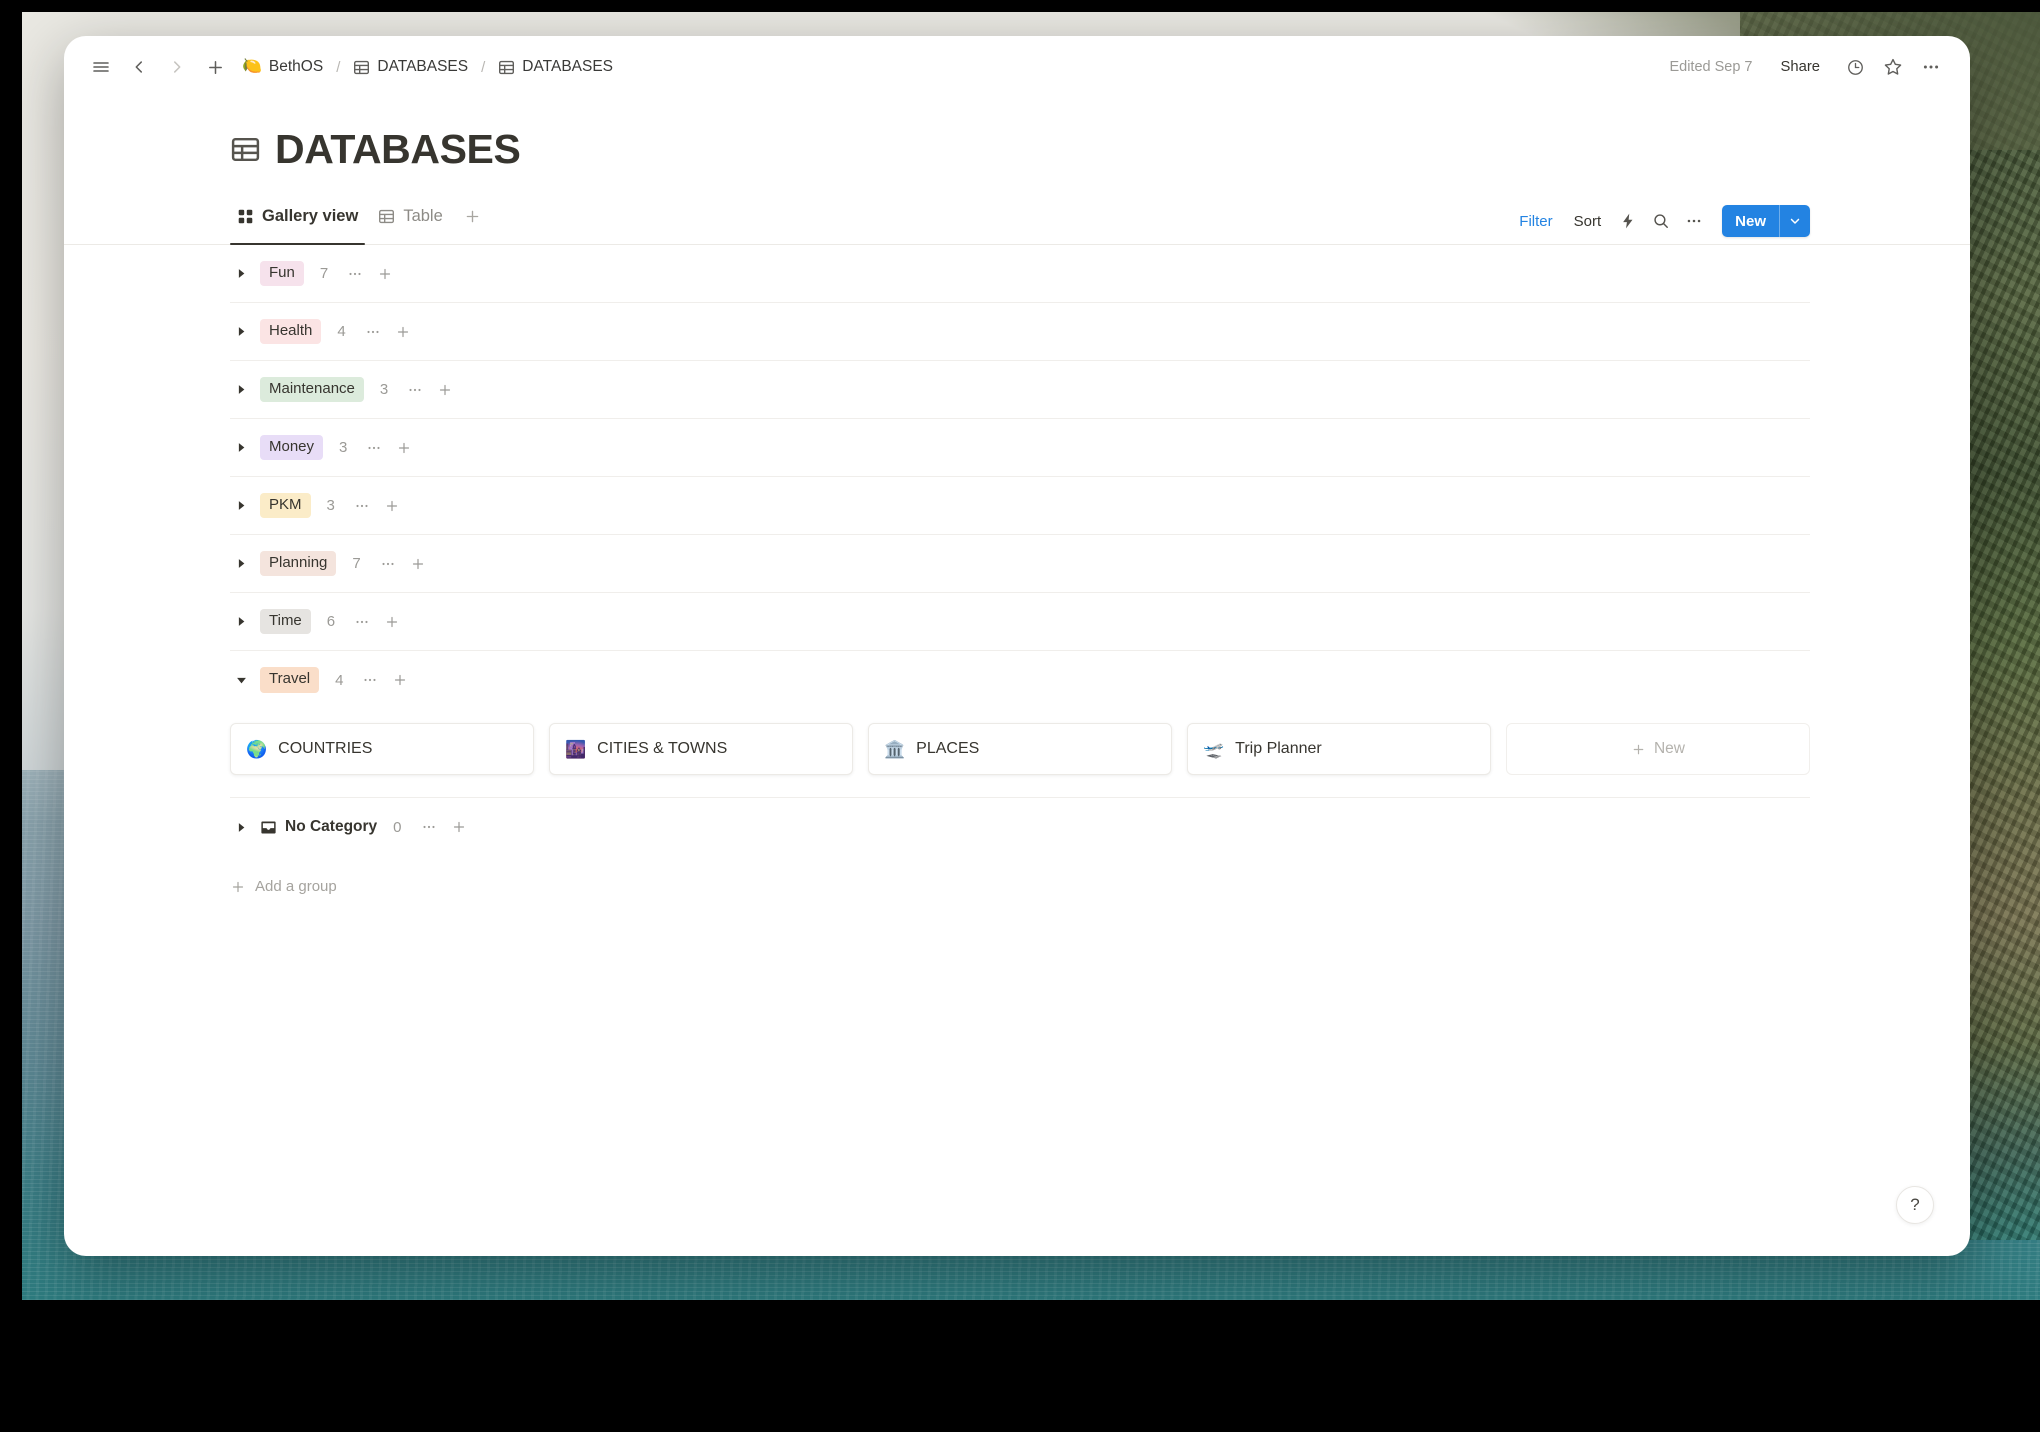 The image size is (2040, 1432). Describe the element at coordinates (252, 66) in the screenshot. I see `lemon-emoji: 🍋` at that location.